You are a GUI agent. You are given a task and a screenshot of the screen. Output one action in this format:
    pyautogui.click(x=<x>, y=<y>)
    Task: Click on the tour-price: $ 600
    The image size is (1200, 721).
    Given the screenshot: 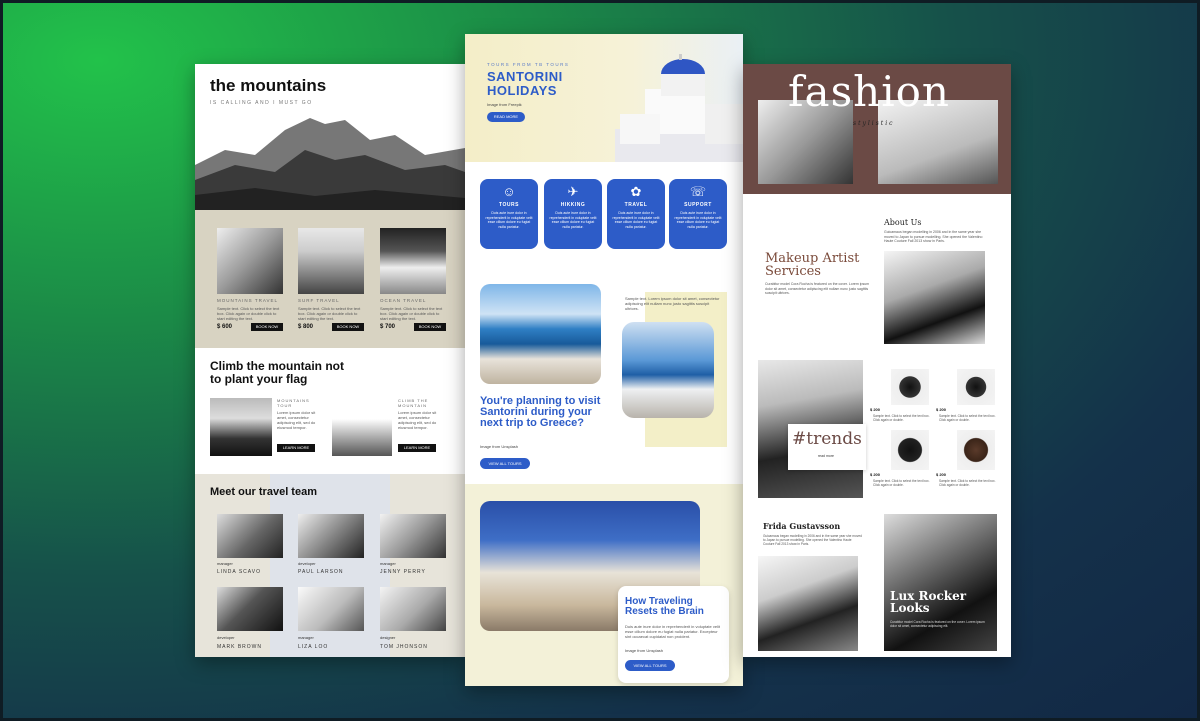 What is the action you would take?
    pyautogui.click(x=225, y=327)
    